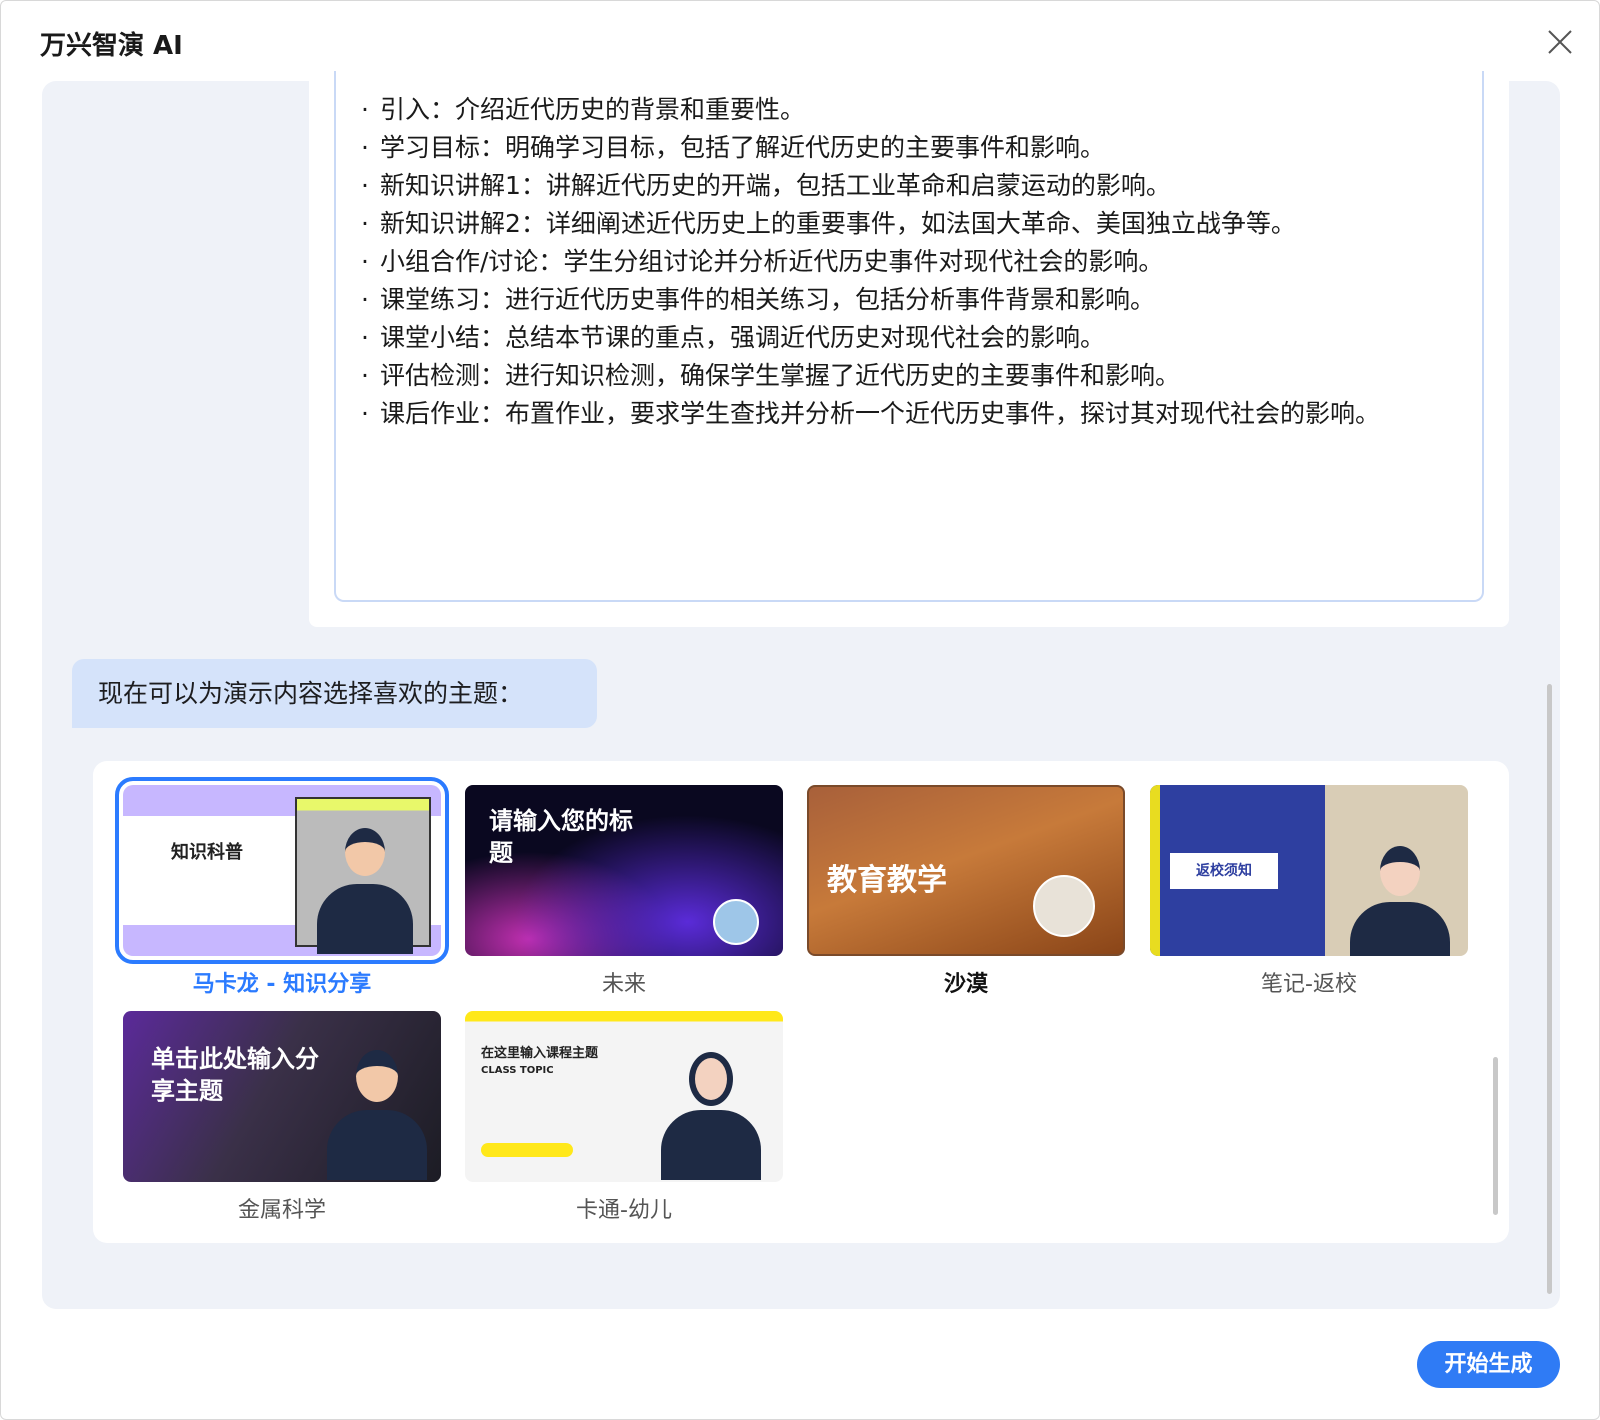  I want to click on theme-label: 金属科学, so click(281, 1210).